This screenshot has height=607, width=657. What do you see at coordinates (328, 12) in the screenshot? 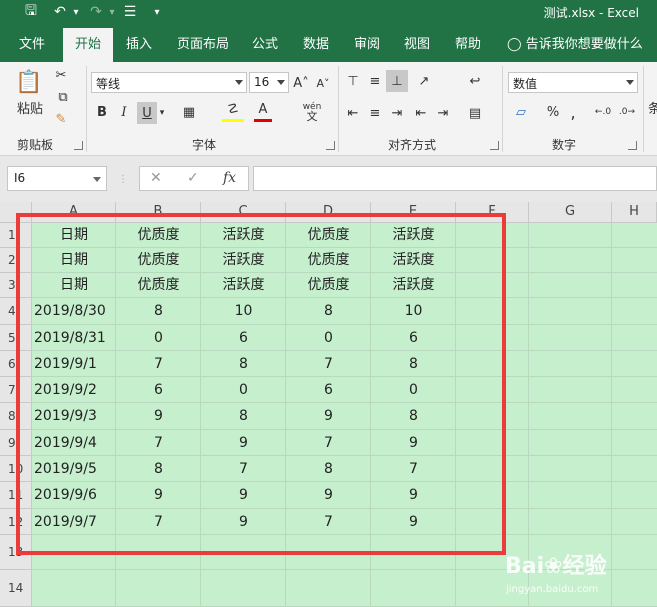
I see `title-bar: 🖫 ↶ ▾ ↷ ▾ ☰ ▾ 测试.xlsx - Excel` at bounding box center [328, 12].